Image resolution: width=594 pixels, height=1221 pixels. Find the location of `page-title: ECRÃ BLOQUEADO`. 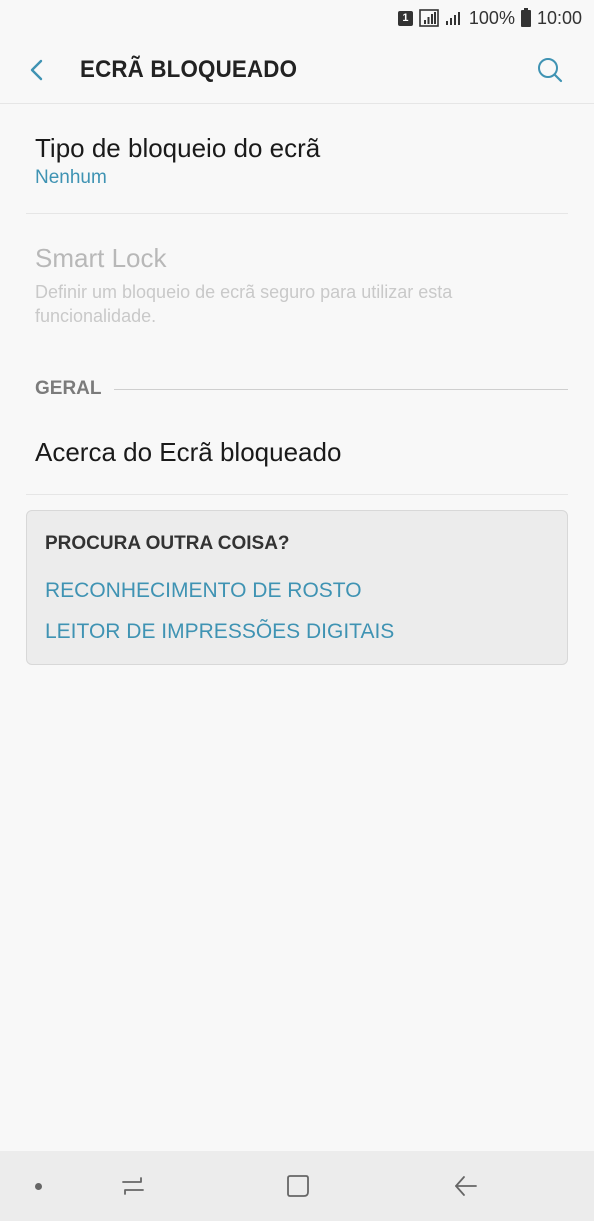

page-title: ECRÃ BLOQUEADO is located at coordinates (189, 69).